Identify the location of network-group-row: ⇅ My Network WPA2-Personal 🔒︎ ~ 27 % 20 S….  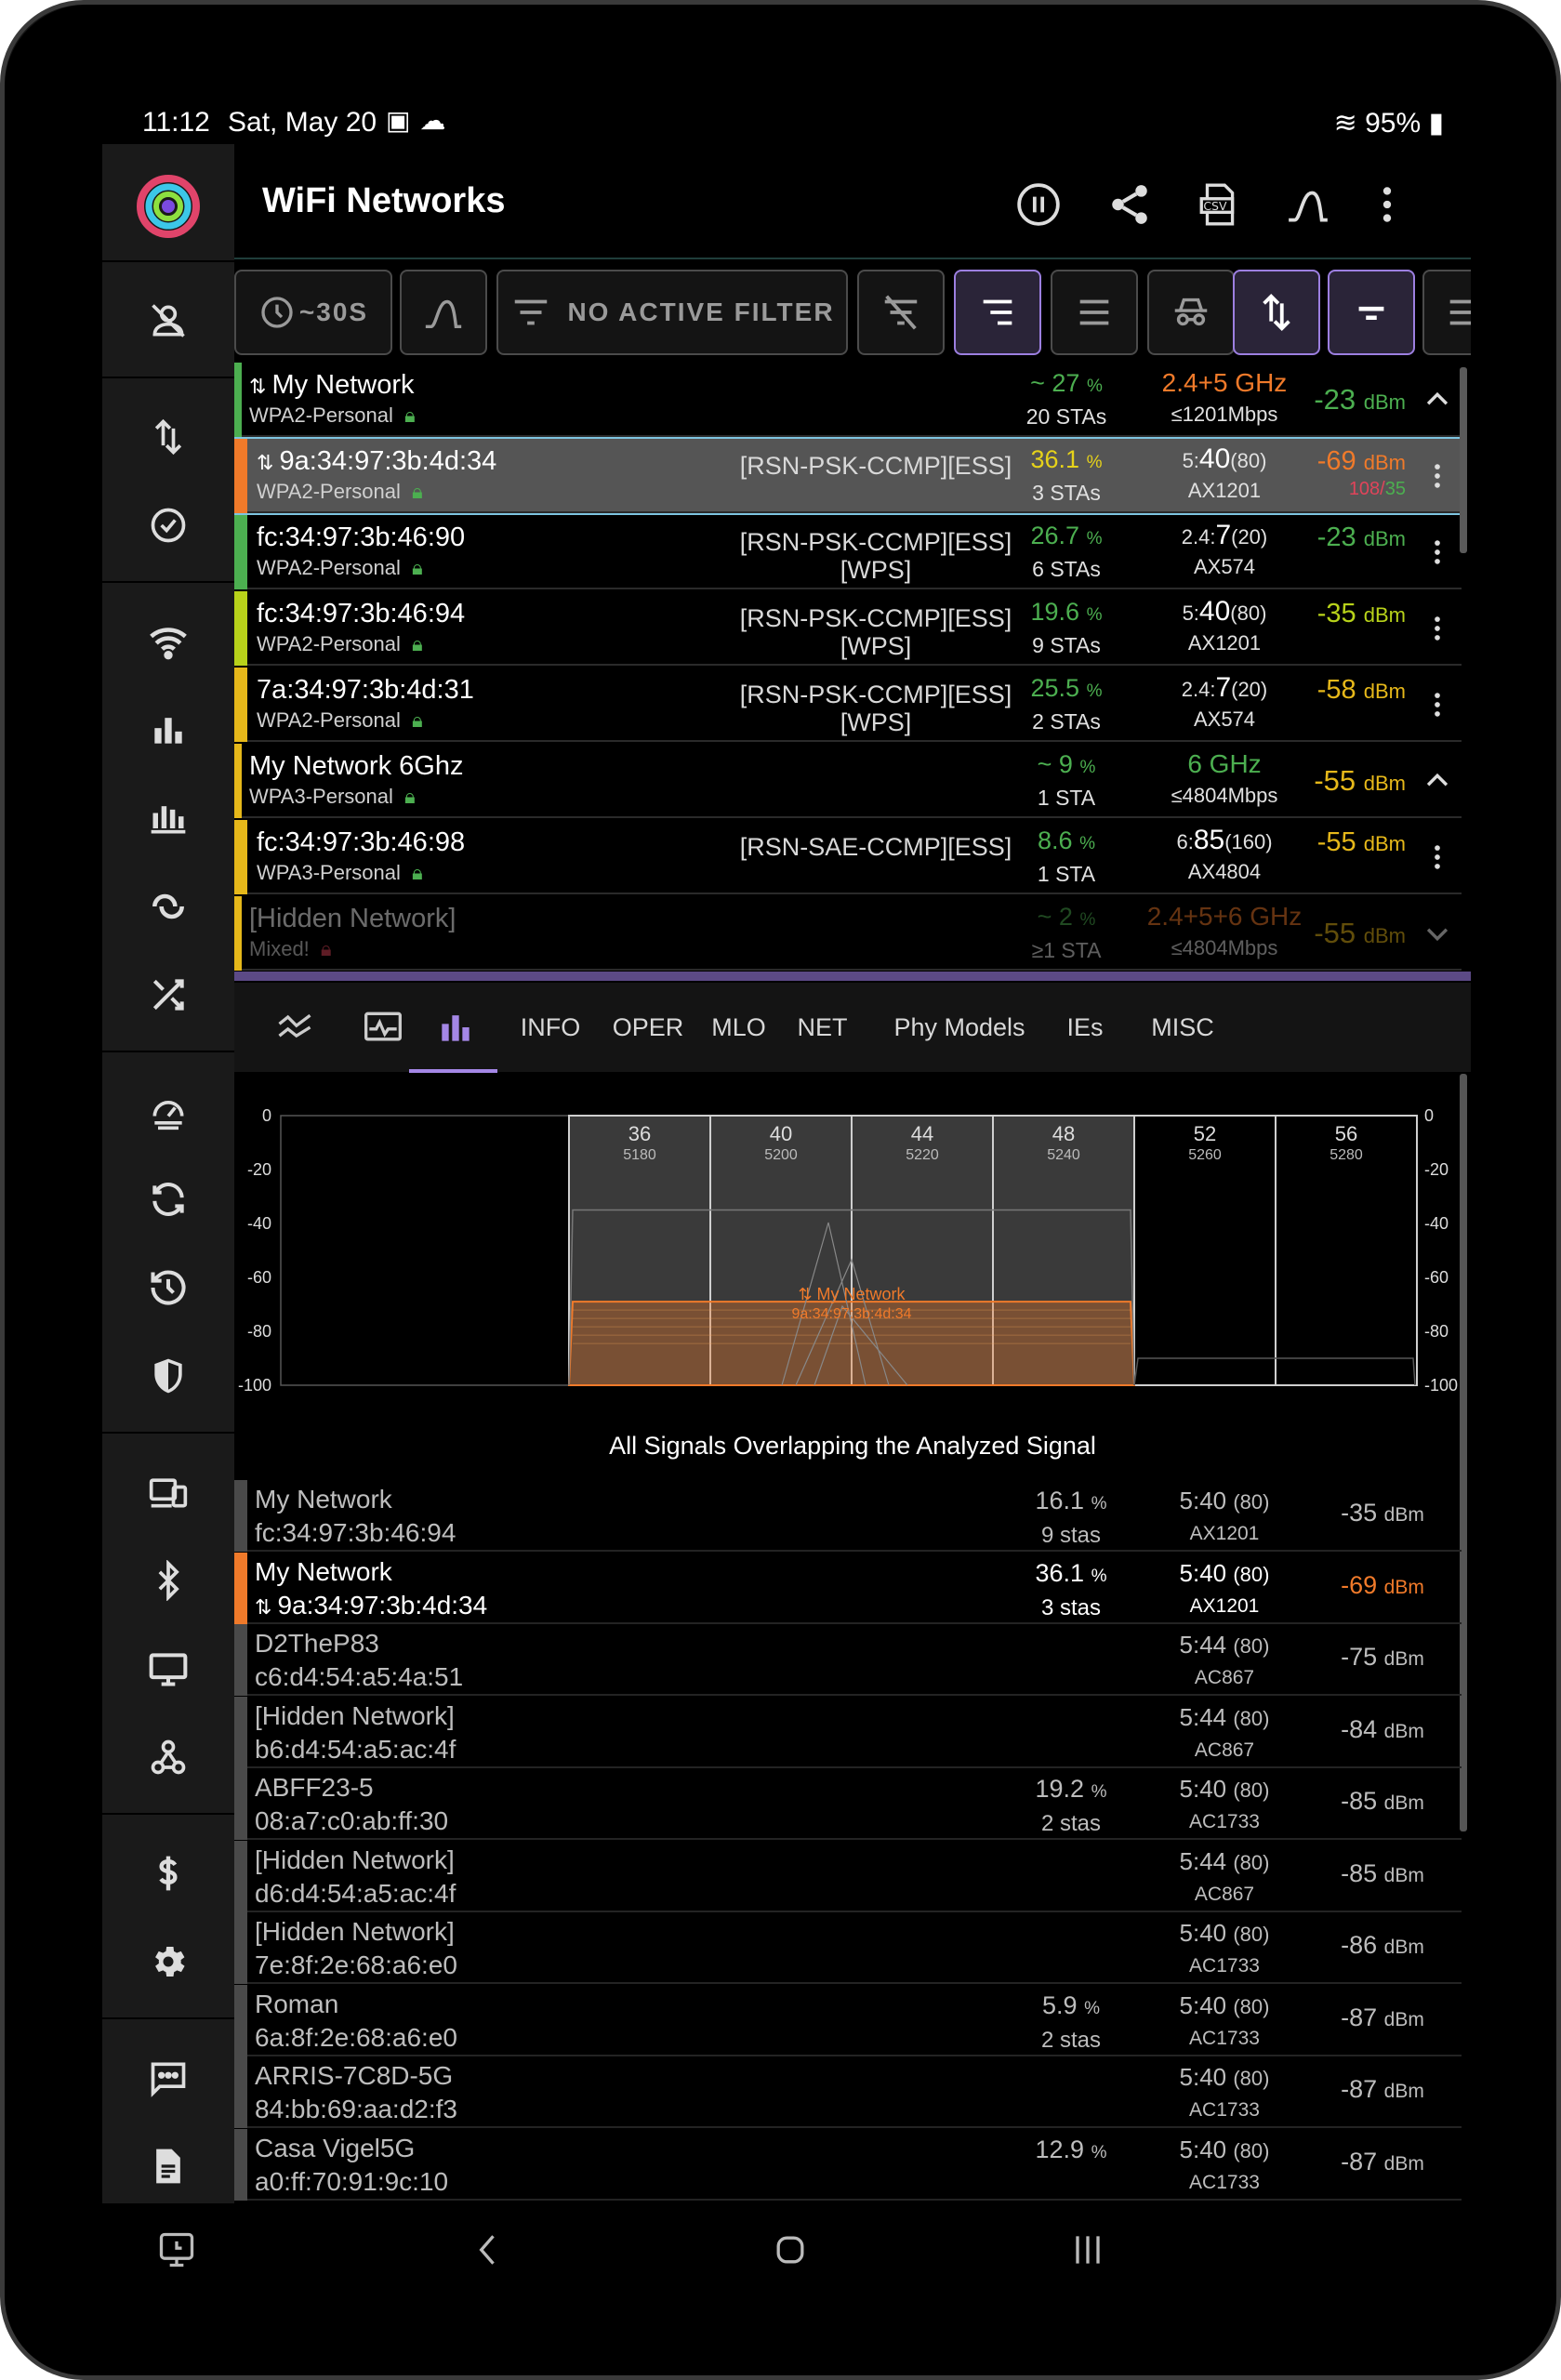
(848, 400).